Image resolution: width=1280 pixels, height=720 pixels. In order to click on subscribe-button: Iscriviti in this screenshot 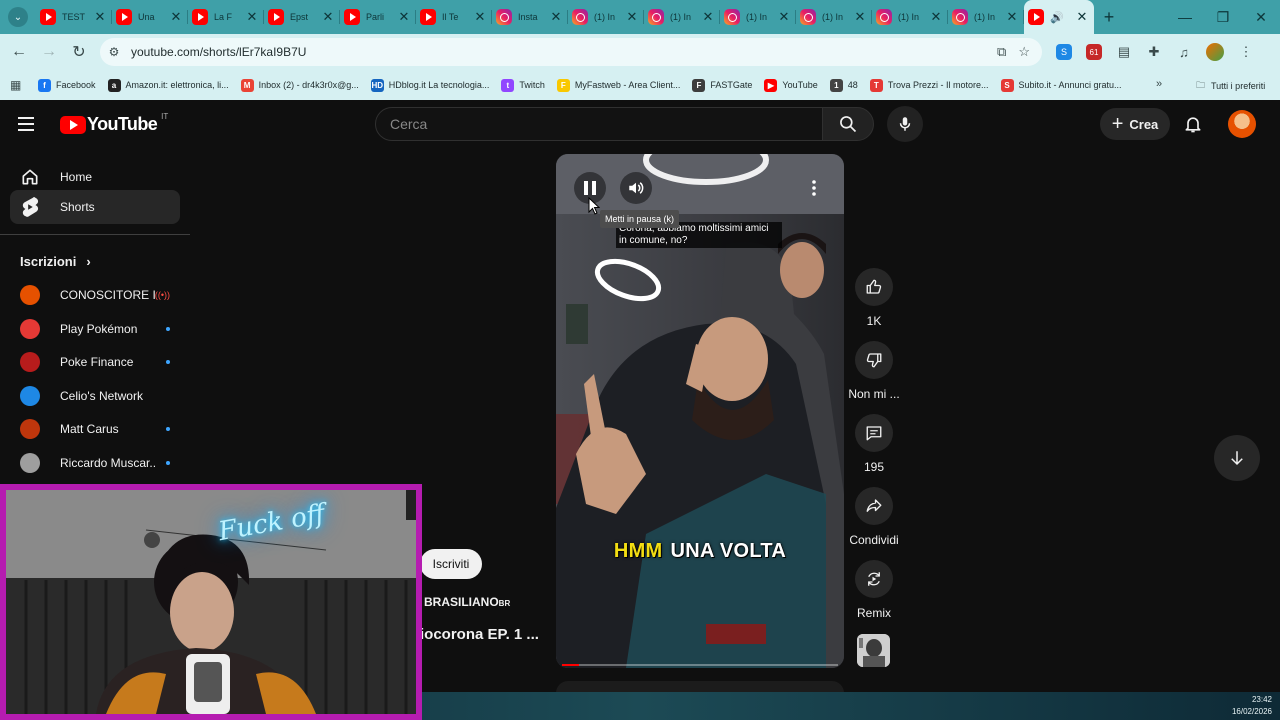, I will do `click(451, 564)`.